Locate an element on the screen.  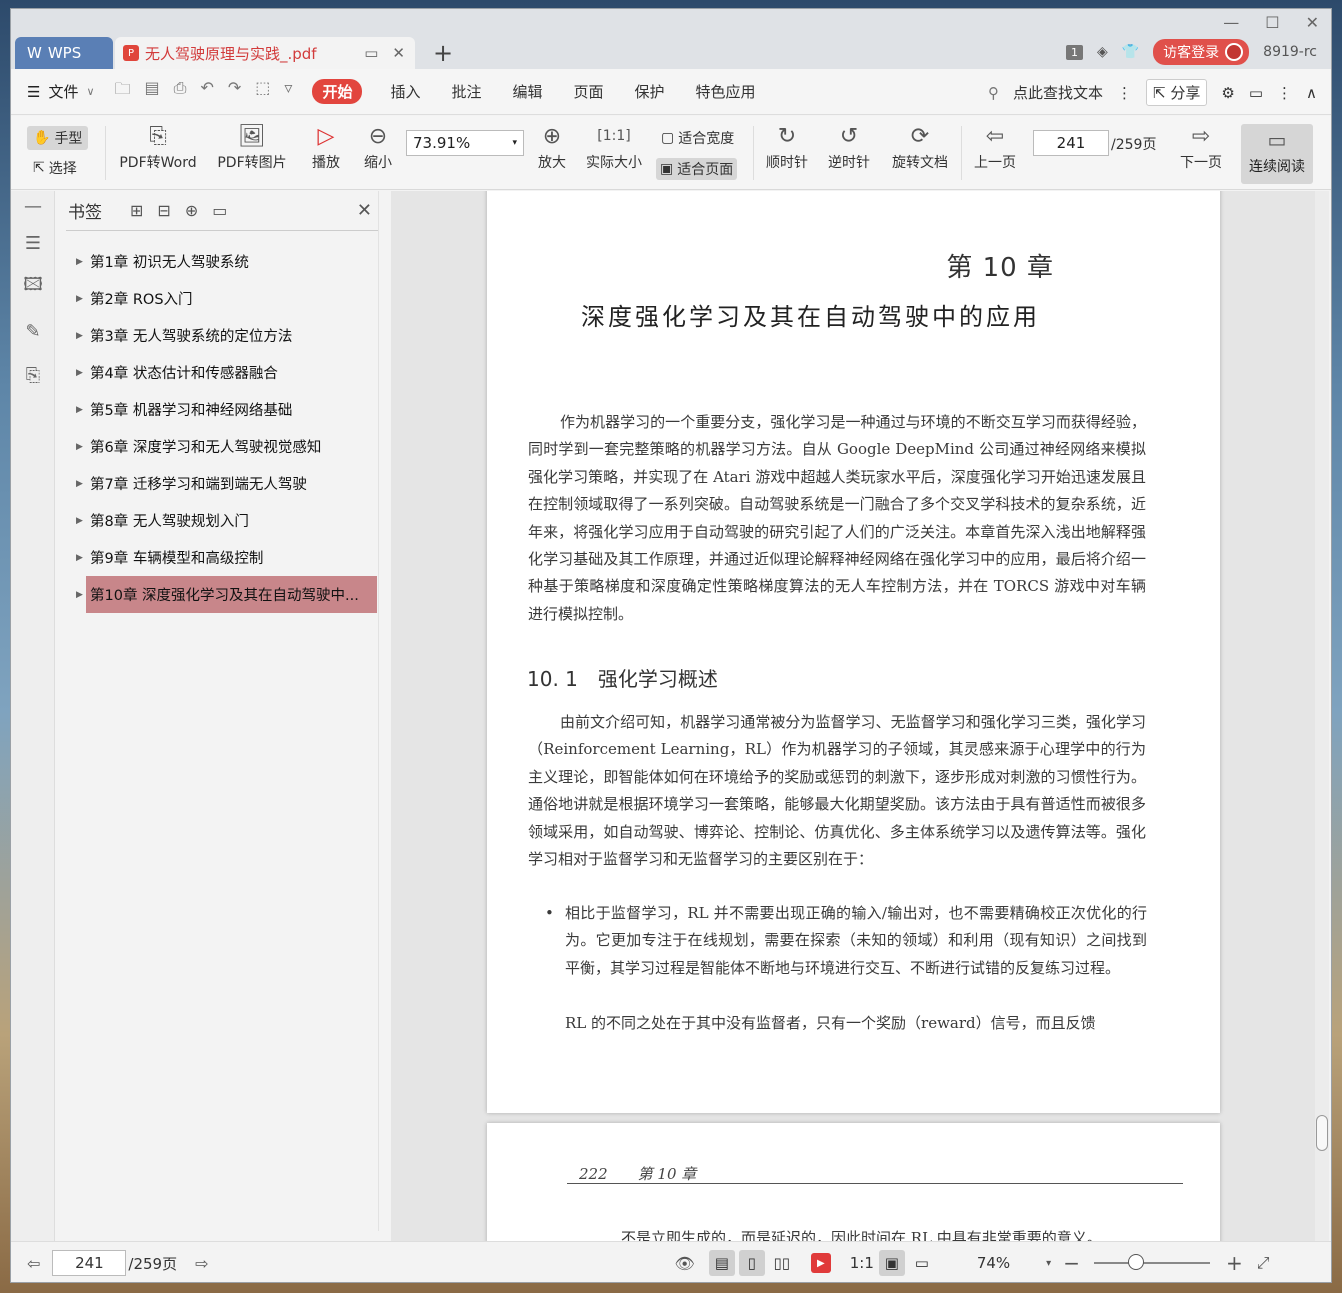
redo-icon: ↷ is located at coordinates (234, 91).